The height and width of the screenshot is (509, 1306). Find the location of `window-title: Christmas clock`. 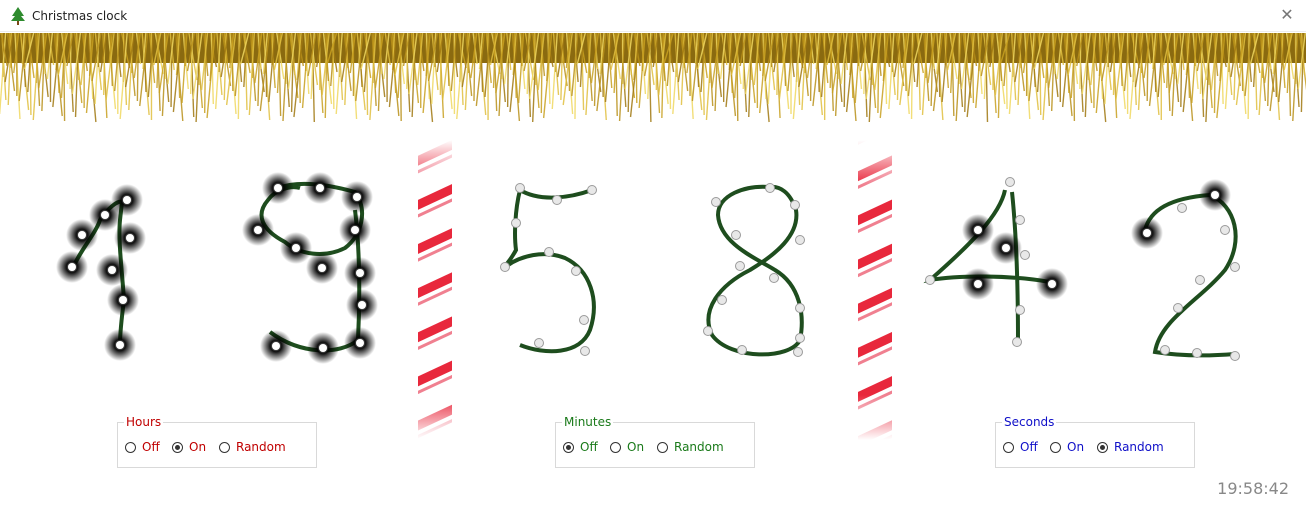

window-title: Christmas clock is located at coordinates (80, 16).